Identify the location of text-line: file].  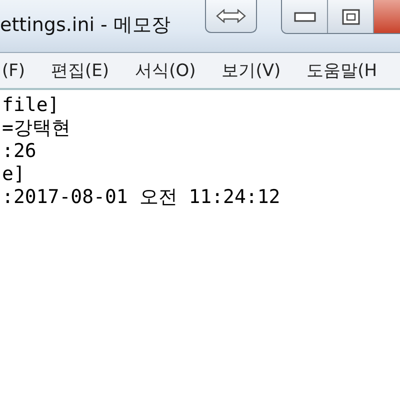
(31, 105).